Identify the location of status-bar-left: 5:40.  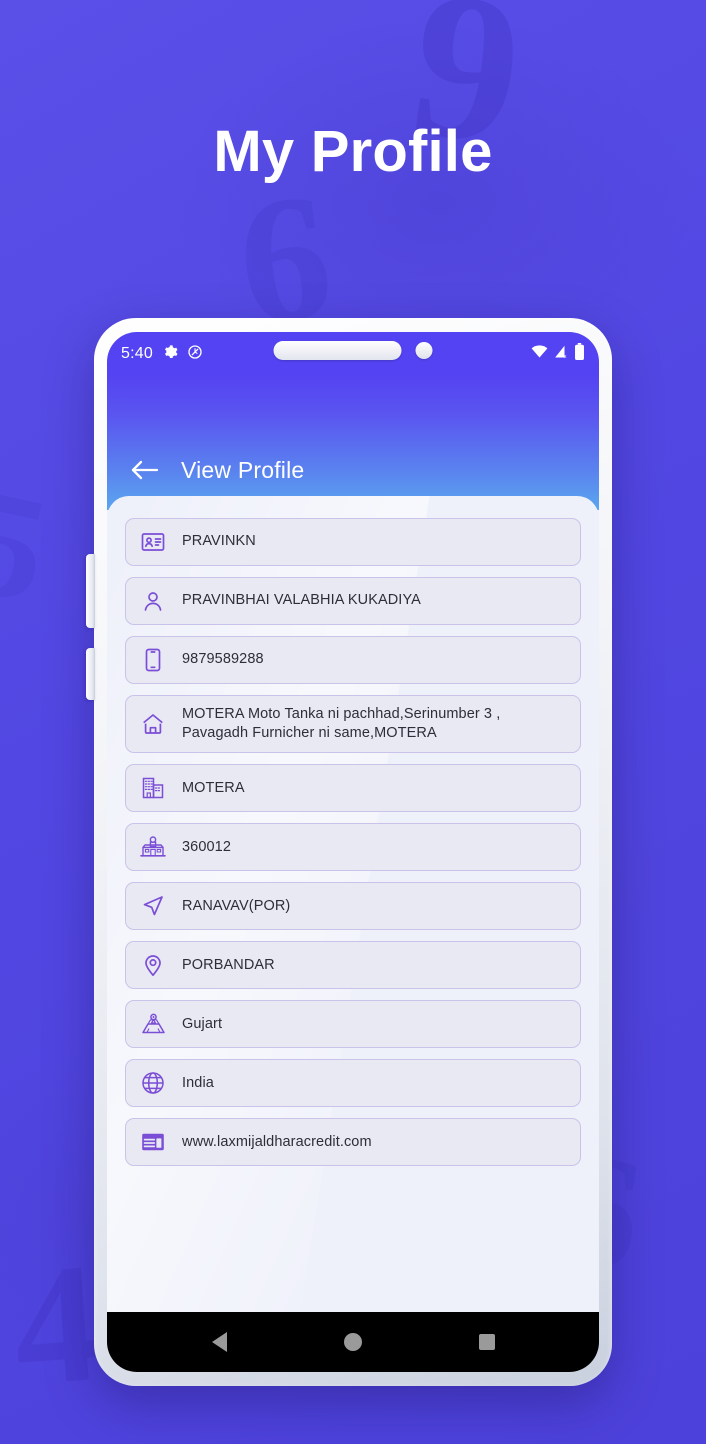
(162, 354).